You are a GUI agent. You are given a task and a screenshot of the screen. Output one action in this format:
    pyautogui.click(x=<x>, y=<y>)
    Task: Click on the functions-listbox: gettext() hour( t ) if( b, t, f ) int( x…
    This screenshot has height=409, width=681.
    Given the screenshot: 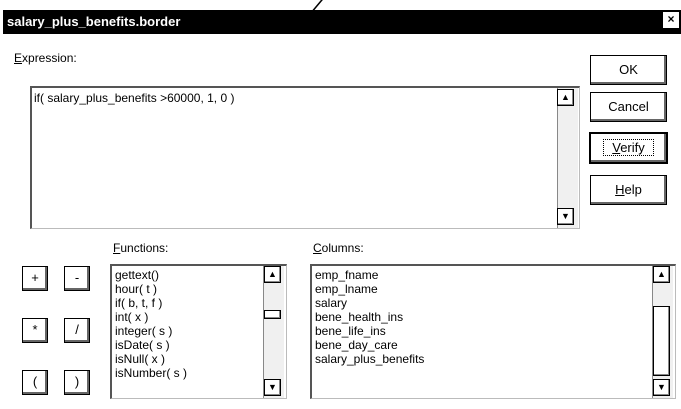 What is the action you would take?
    pyautogui.click(x=198, y=331)
    